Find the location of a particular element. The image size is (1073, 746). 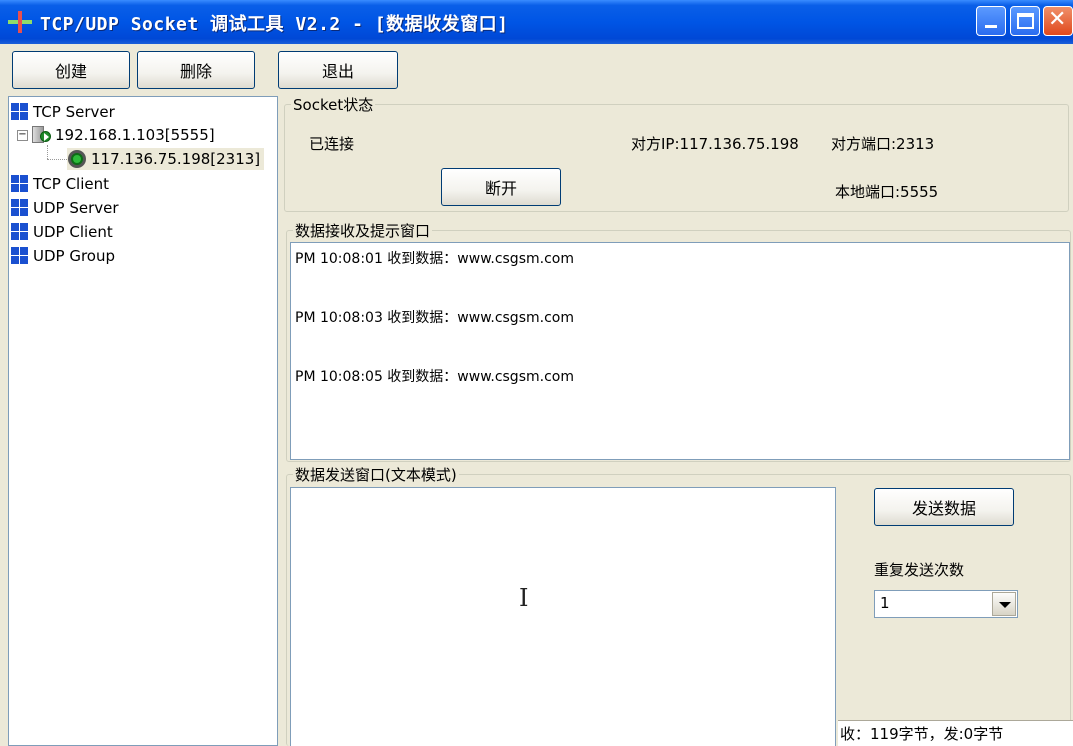

disconnect-button: 断开 is located at coordinates (501, 187).